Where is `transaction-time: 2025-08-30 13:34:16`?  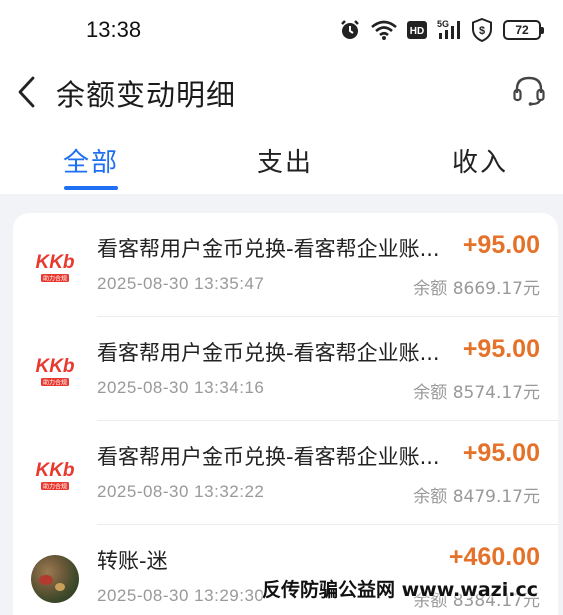
transaction-time: 2025-08-30 13:34:16 is located at coordinates (181, 387).